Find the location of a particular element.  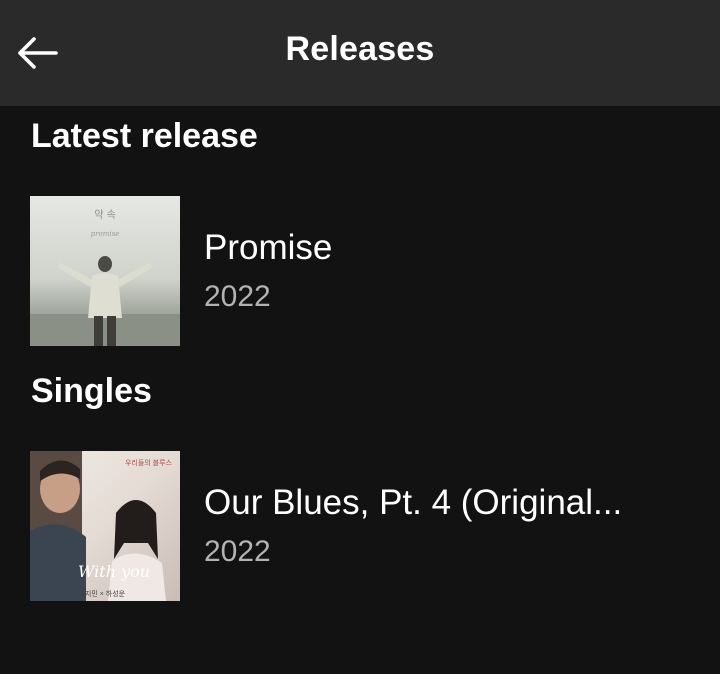

album-cover-our-blues: With you 우리들의 블루스 지민 × 하성운 is located at coordinates (105, 526).